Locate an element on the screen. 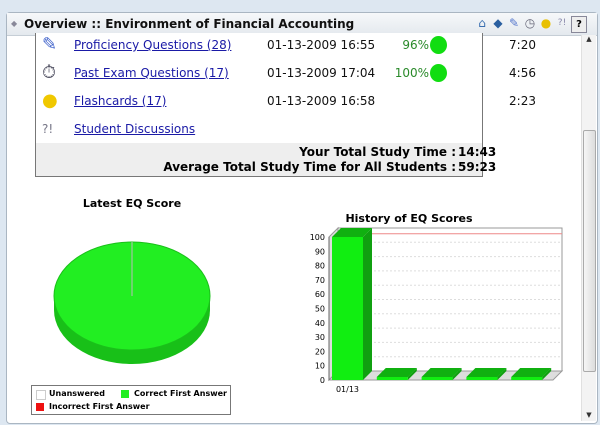 This screenshot has width=600, height=425. legend-label: Correct First Answer is located at coordinates (180, 393).